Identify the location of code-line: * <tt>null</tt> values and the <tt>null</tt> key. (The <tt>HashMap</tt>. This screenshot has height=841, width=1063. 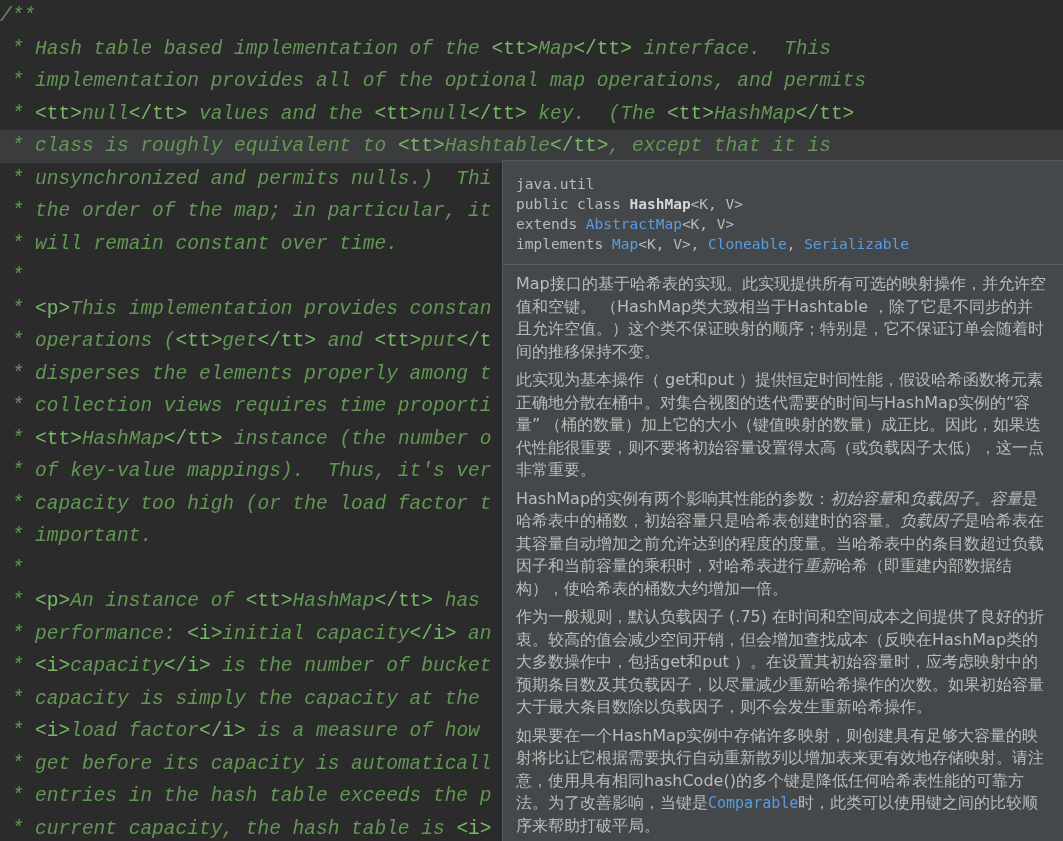
(432, 114).